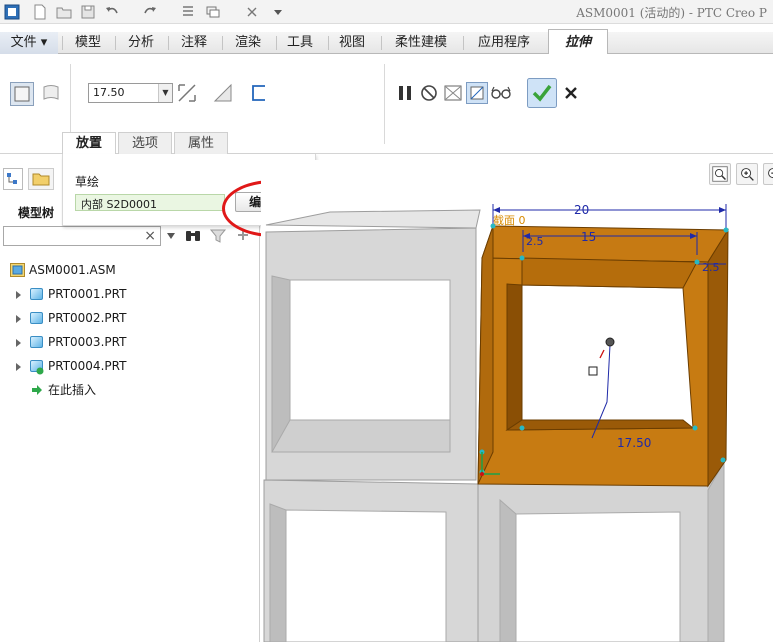 This screenshot has height=642, width=773. Describe the element at coordinates (87, 318) in the screenshot. I see `tree-item-label: PRT0002.PRT` at that location.